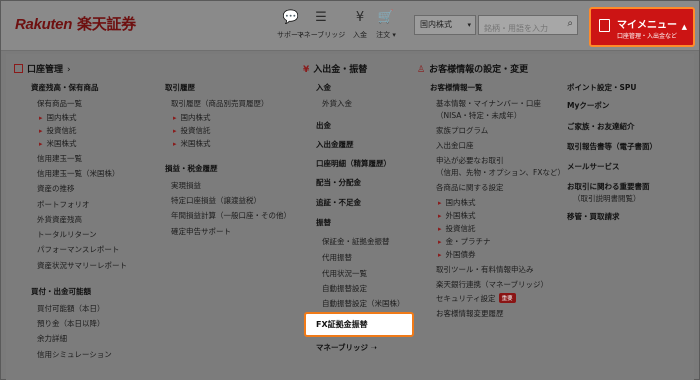  Describe the element at coordinates (570, 23) in the screenshot. I see `search-icon: ⌕` at that location.